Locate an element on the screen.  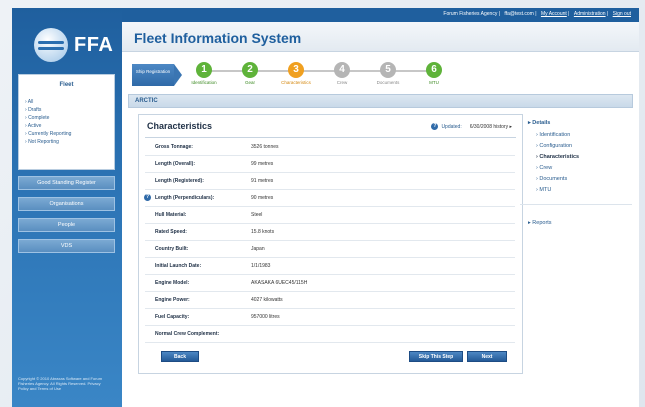
step-number: 3 is located at coordinates (296, 70).